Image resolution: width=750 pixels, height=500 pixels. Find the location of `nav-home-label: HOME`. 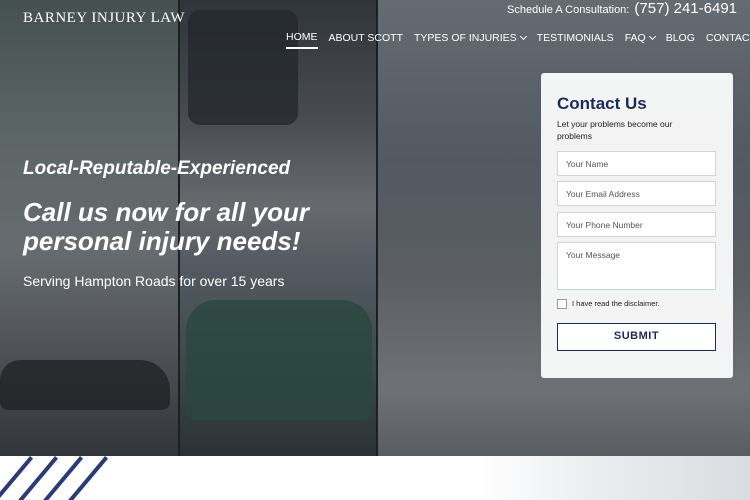

nav-home-label: HOME is located at coordinates (302, 37).